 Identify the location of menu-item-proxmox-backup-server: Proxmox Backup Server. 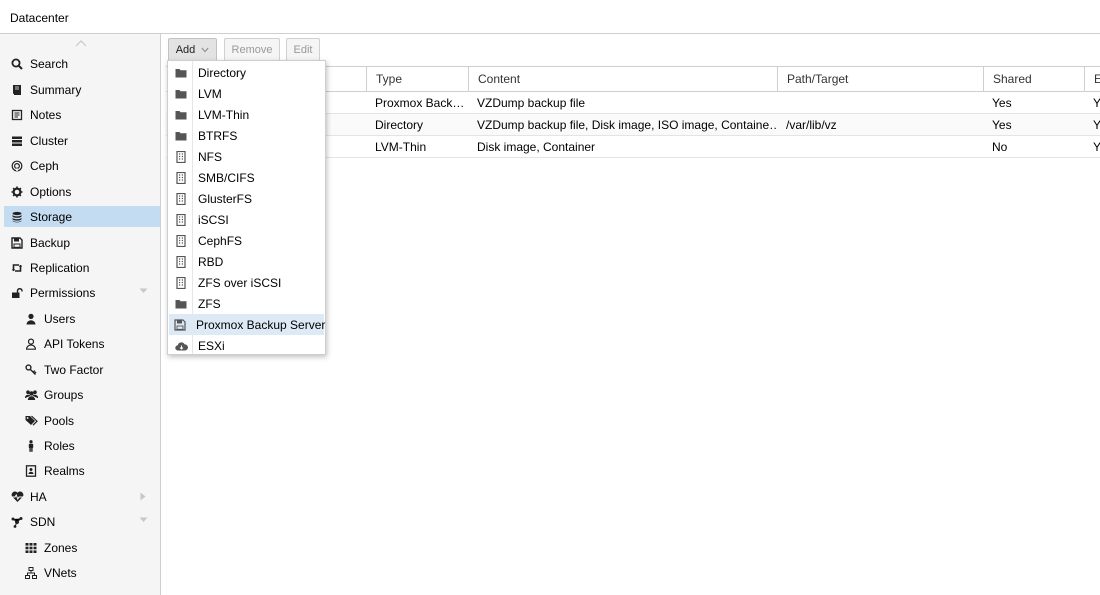
(247, 324).